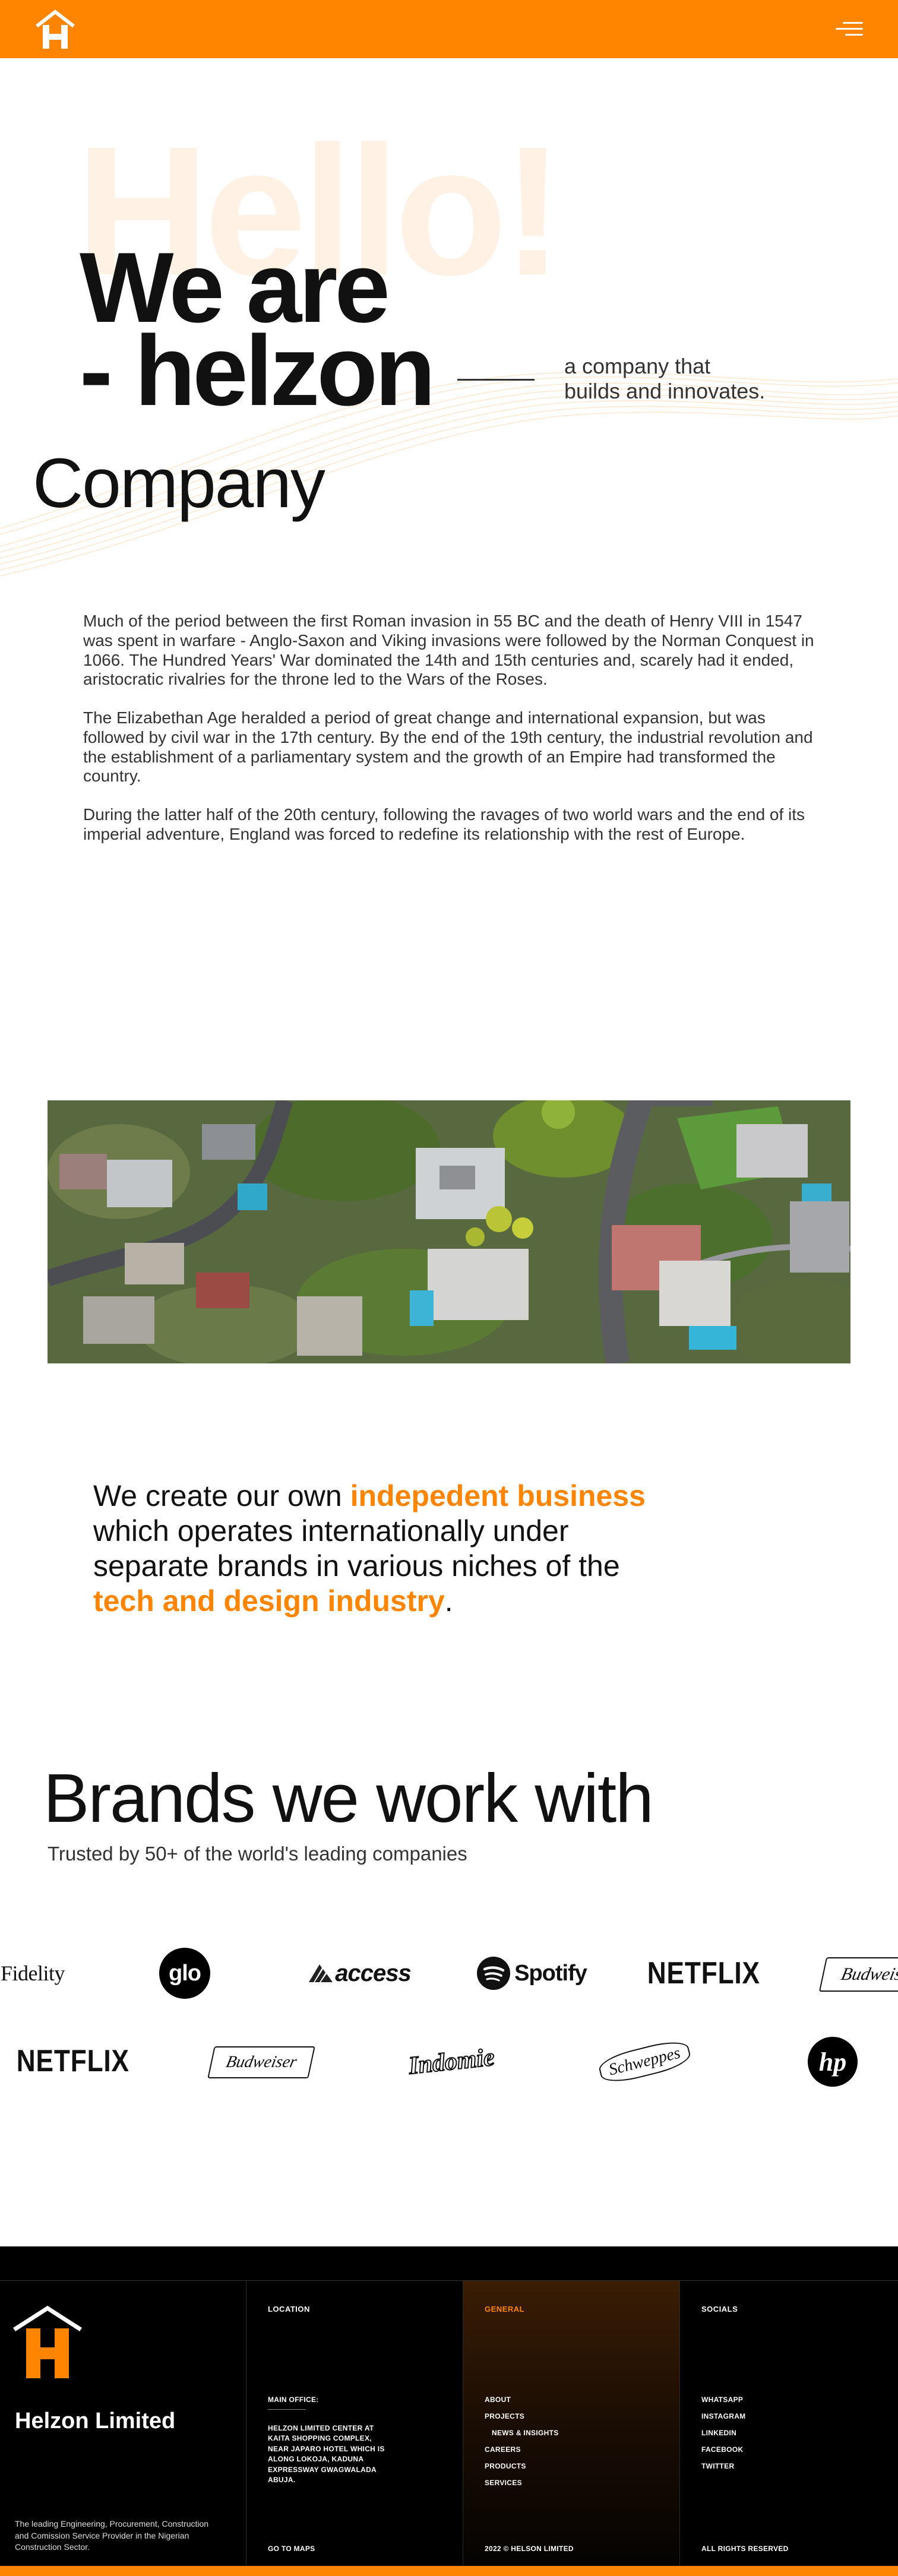  What do you see at coordinates (532, 1973) in the screenshot?
I see `spotify-logo: Spotify` at bounding box center [532, 1973].